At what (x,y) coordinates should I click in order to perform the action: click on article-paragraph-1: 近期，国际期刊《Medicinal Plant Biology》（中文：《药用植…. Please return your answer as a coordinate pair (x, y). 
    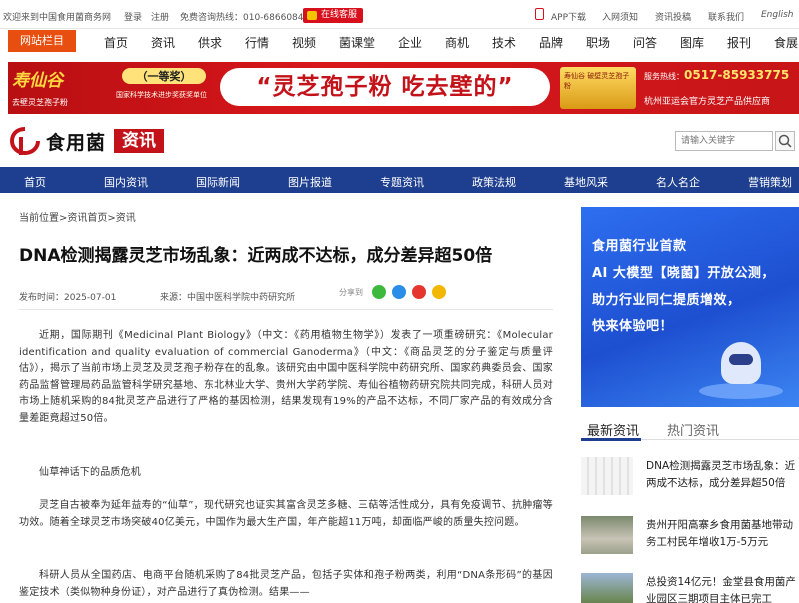
    Looking at the image, I should click on (286, 377).